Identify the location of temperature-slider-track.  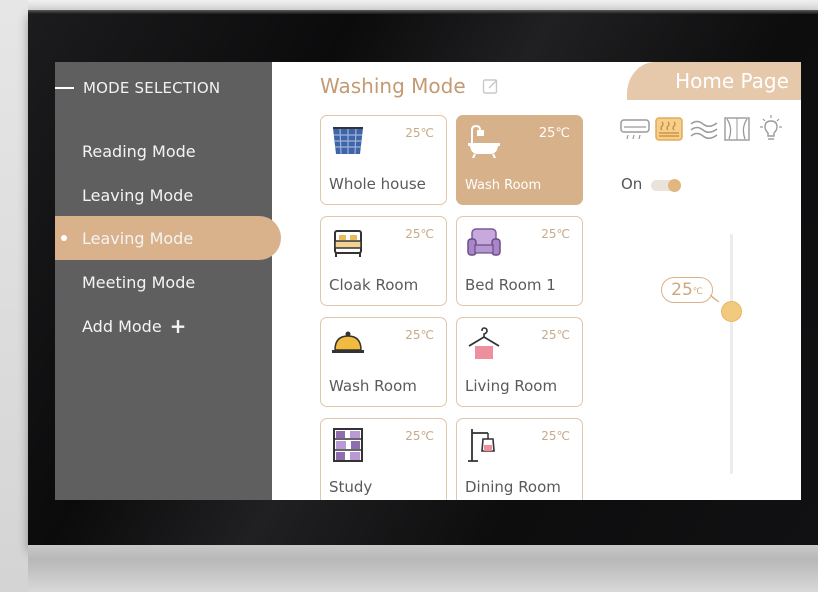
(731, 354).